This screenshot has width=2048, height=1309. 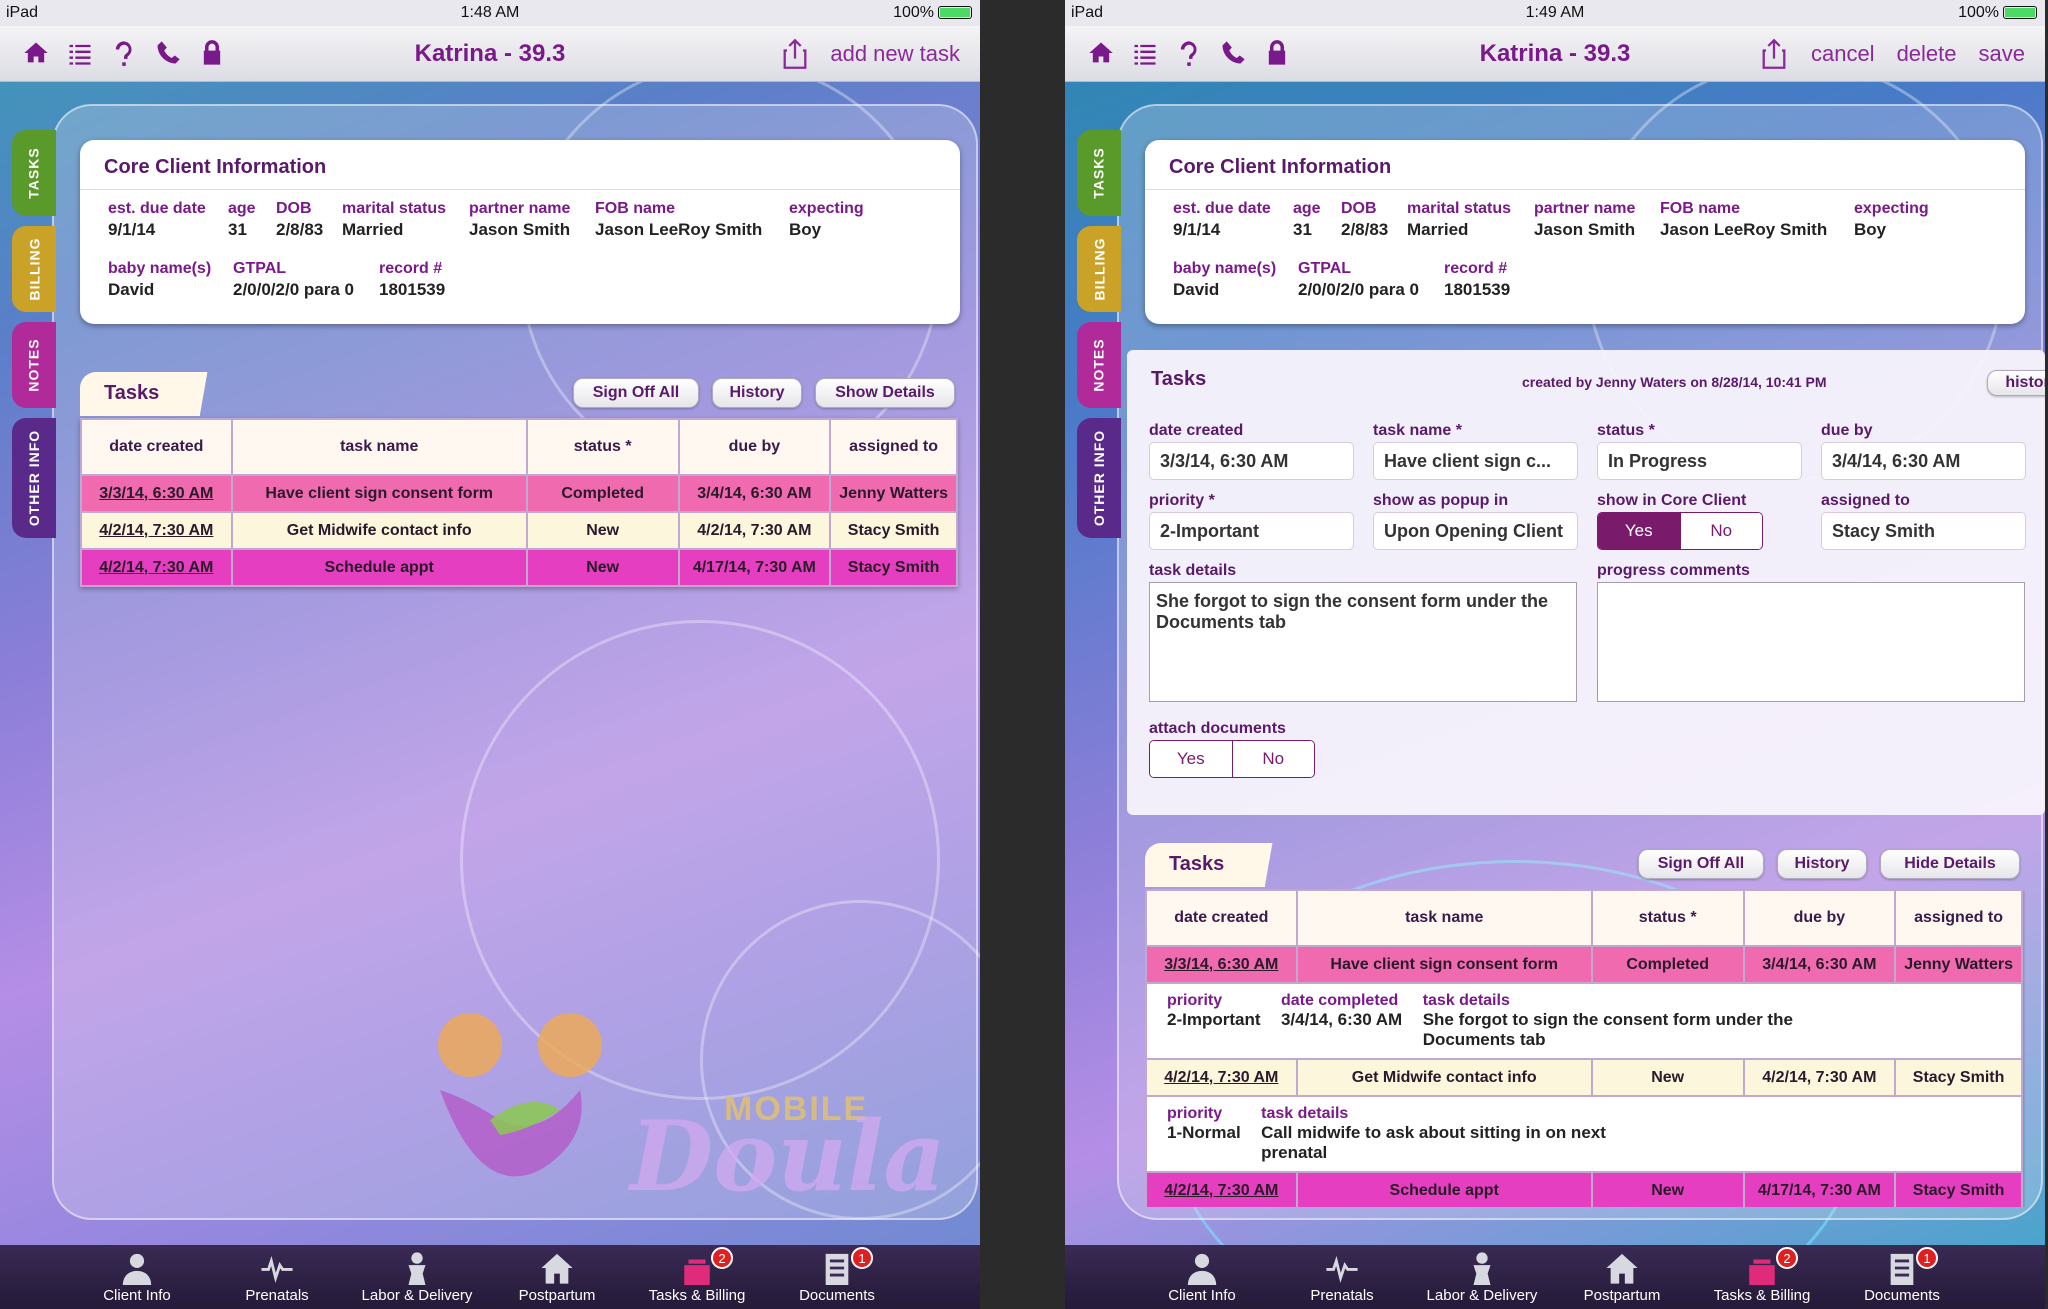 What do you see at coordinates (1307, 219) in the screenshot?
I see `age: age 31` at bounding box center [1307, 219].